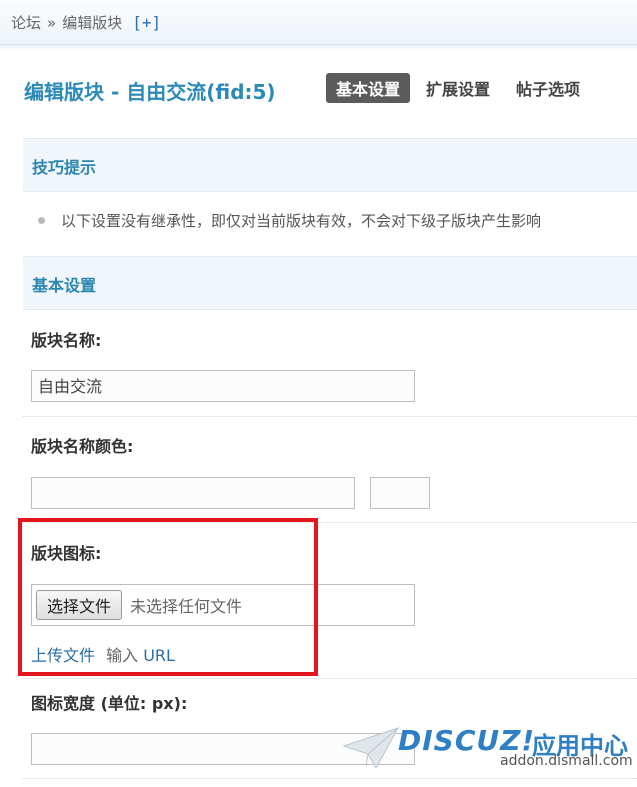  What do you see at coordinates (122, 655) in the screenshot?
I see `input-url-prefix: 输入` at bounding box center [122, 655].